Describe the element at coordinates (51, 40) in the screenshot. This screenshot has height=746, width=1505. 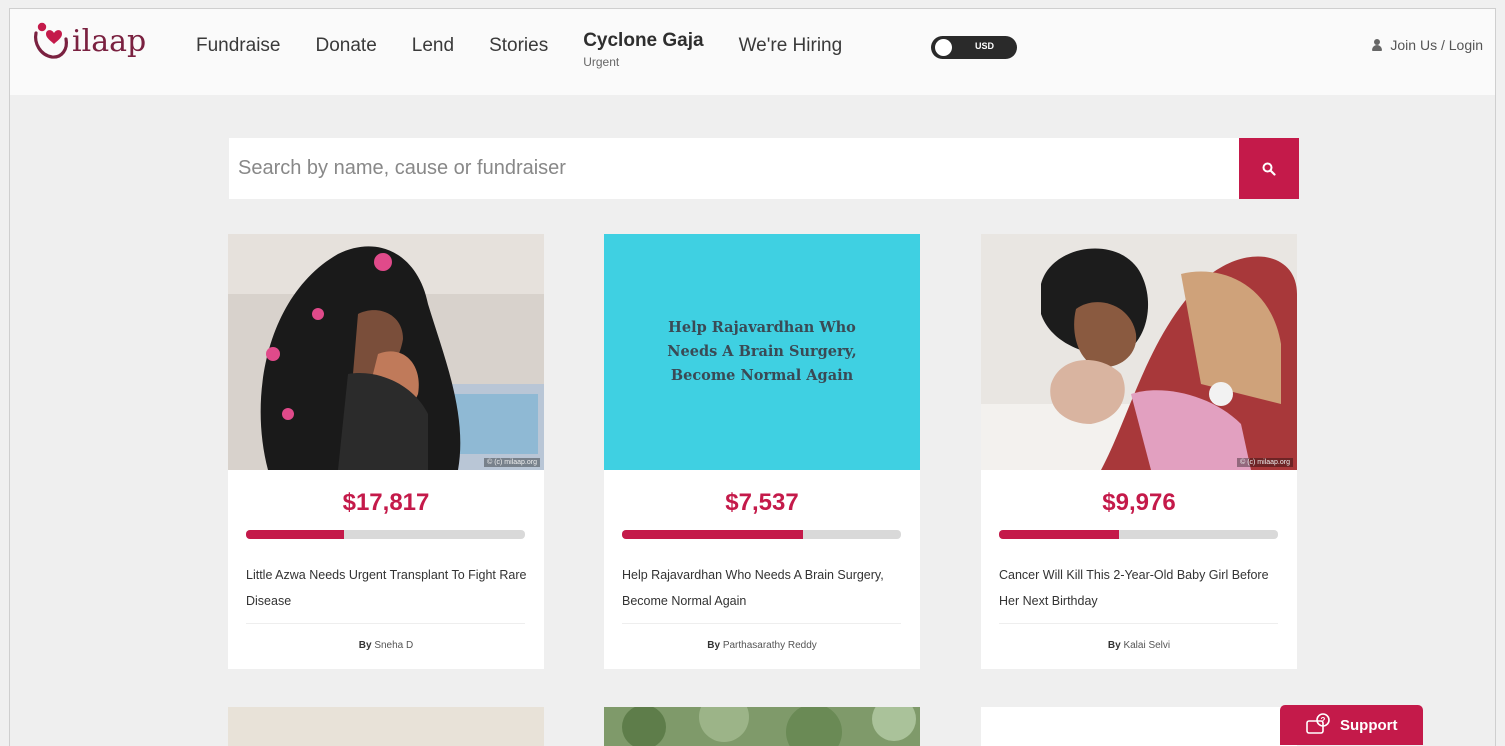
I see `logo-mark-icon` at that location.